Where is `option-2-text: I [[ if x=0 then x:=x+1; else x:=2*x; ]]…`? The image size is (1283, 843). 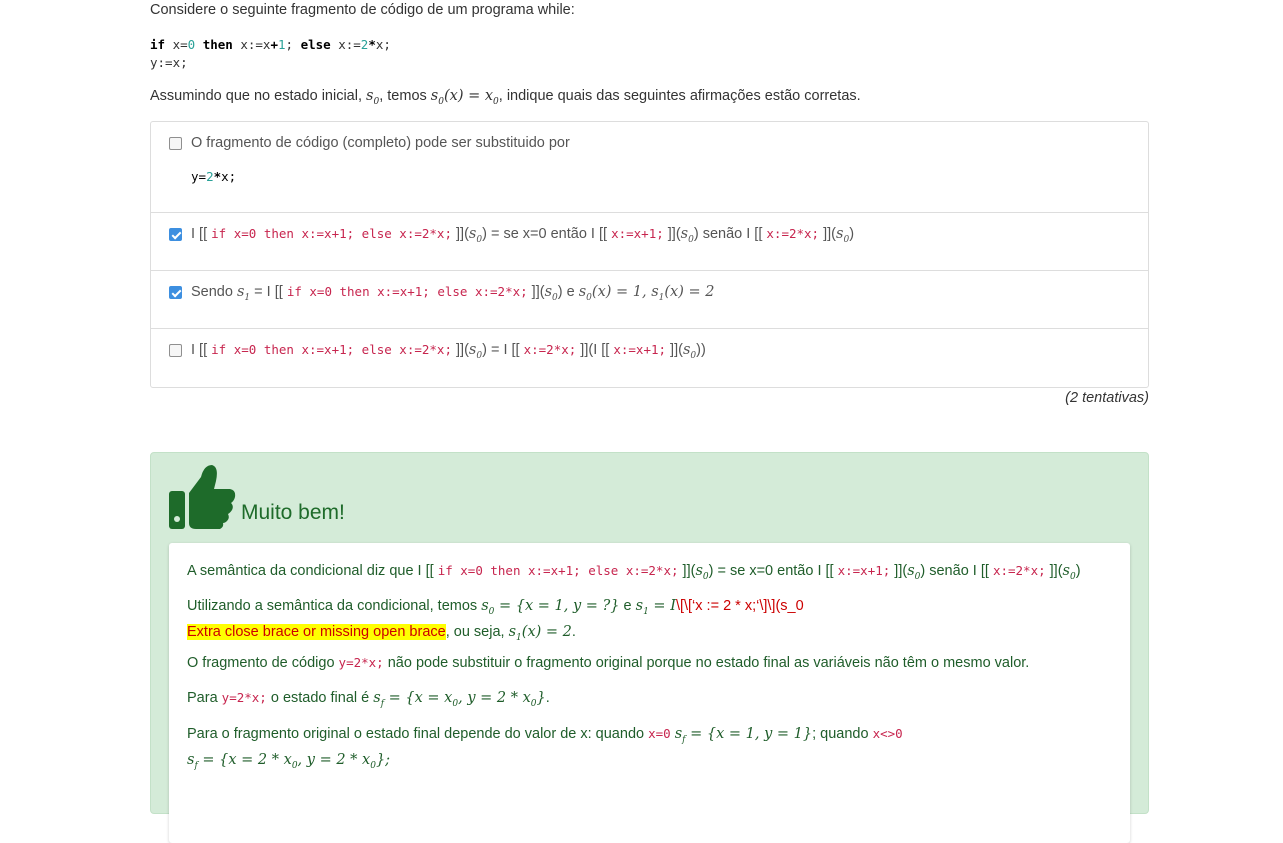
option-2-text: I [[ if x=0 then x:=x+1; else x:=2*x; ]]… is located at coordinates (523, 235).